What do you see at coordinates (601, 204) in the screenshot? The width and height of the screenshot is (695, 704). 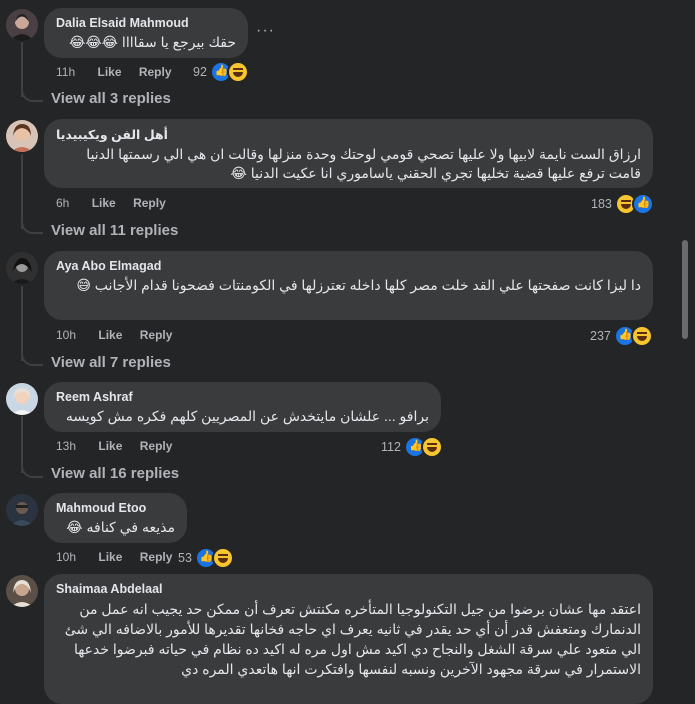 I see `reaction-count: 183` at bounding box center [601, 204].